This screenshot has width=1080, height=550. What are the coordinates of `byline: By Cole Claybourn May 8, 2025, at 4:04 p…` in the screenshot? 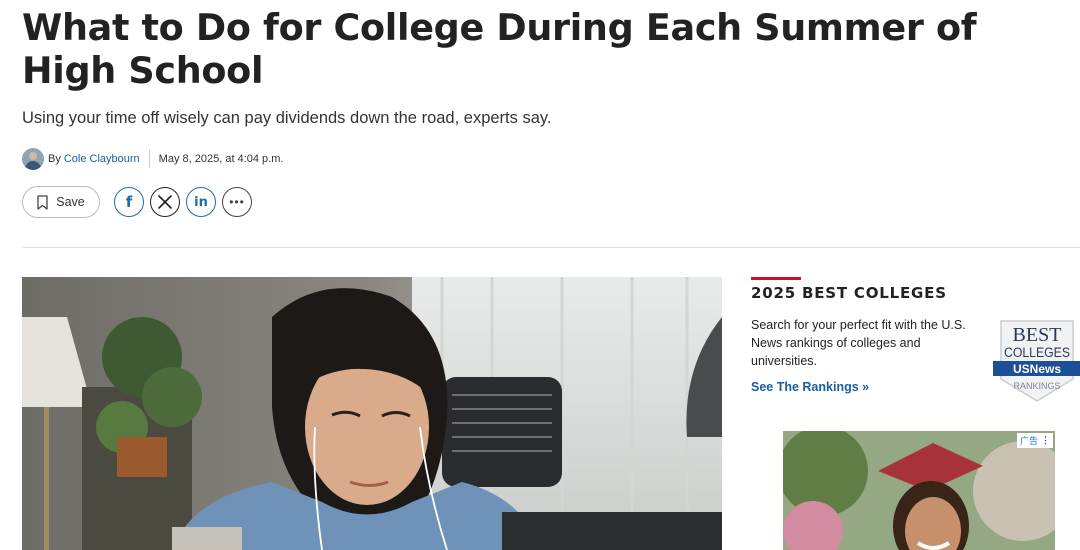 It's located at (152, 159).